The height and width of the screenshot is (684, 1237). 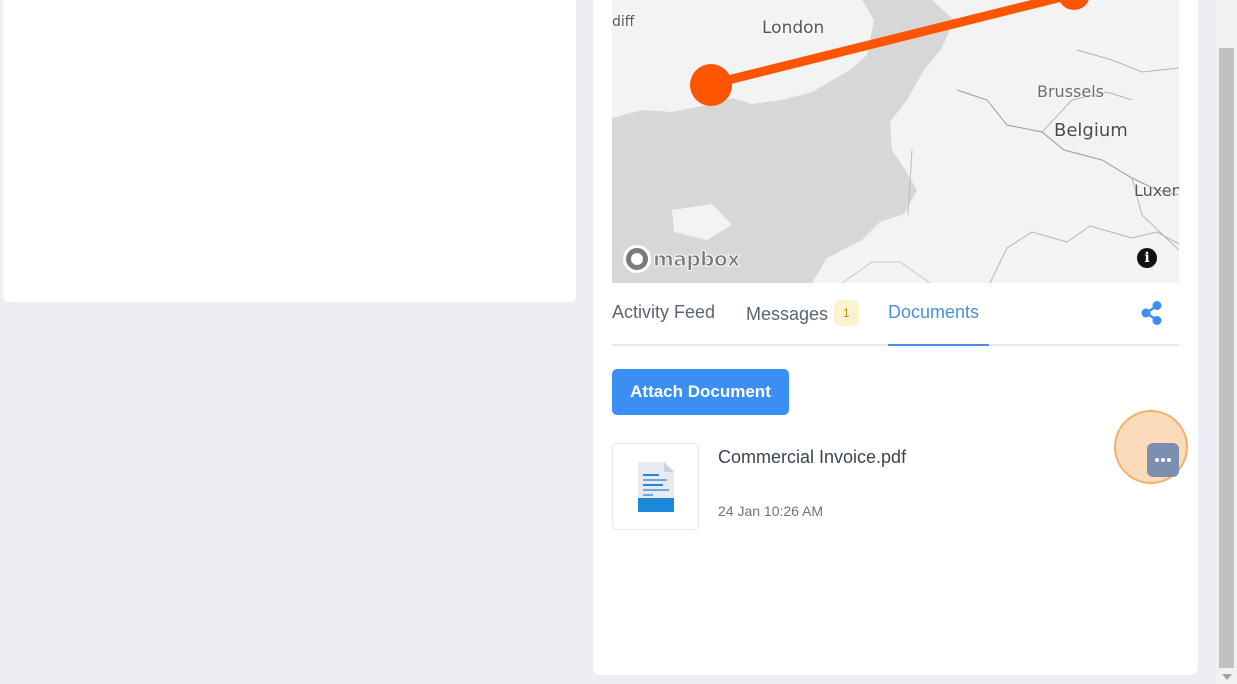 I want to click on document-file-icon, so click(x=656, y=487).